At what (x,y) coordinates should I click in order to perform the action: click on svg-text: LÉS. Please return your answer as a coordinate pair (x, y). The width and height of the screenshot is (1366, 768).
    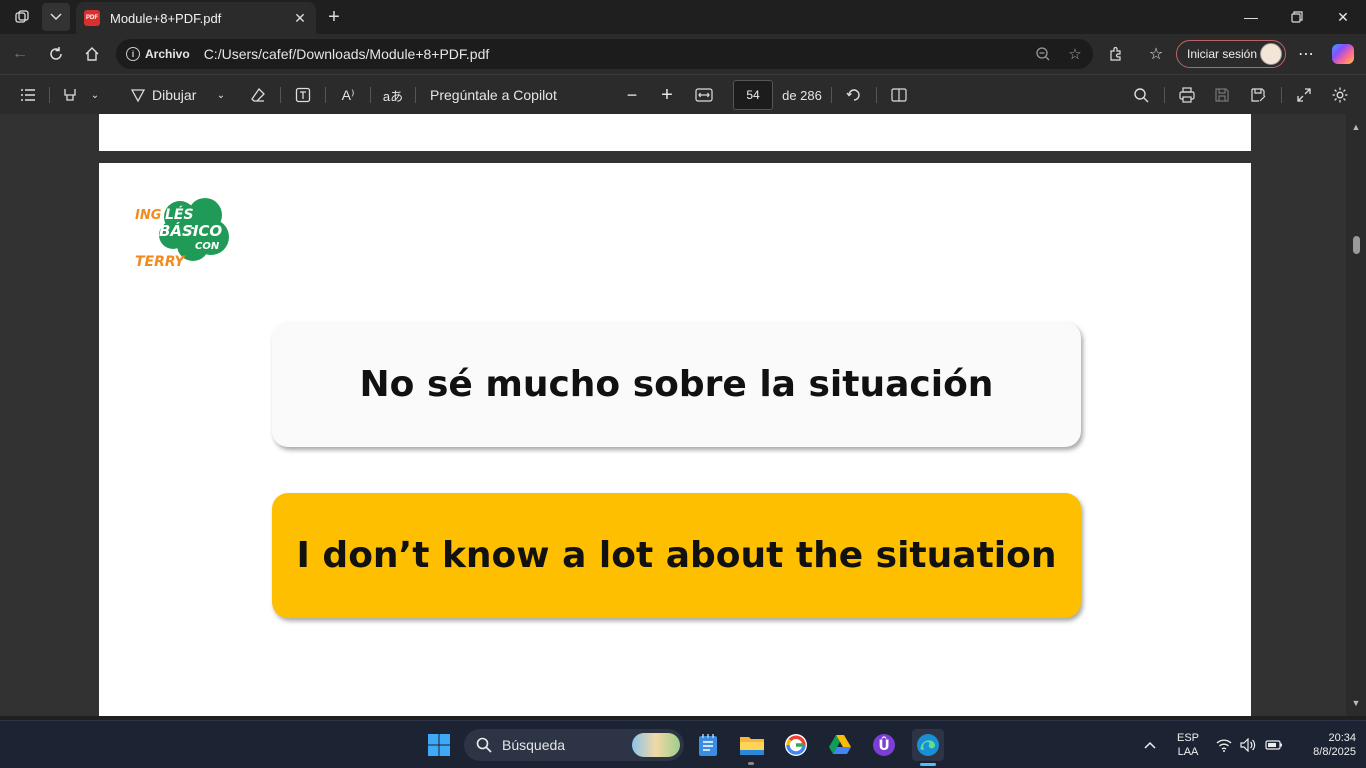
    Looking at the image, I should click on (179, 214).